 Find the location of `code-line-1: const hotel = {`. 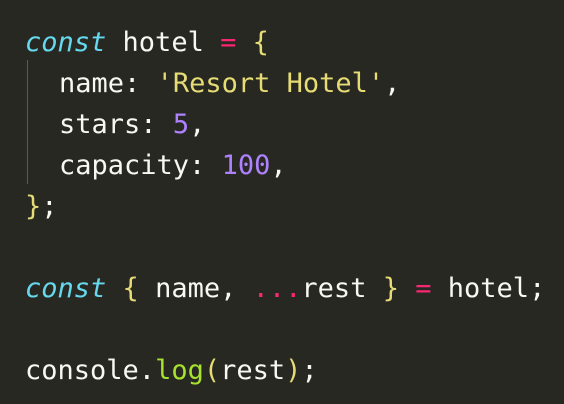

code-line-1: const hotel = { is located at coordinates (294, 42).